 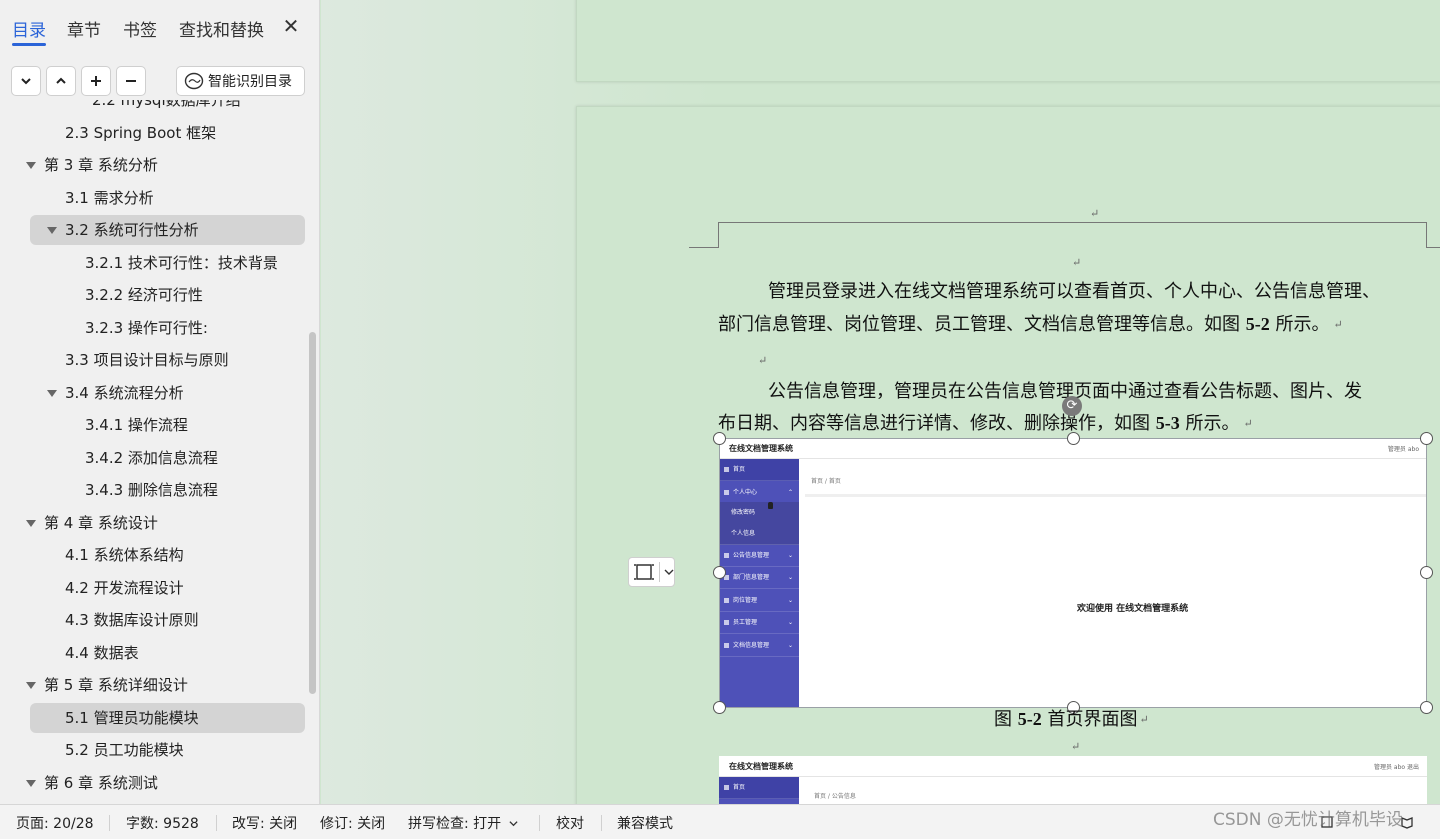 I want to click on chevron-up-icon, so click(x=61, y=80).